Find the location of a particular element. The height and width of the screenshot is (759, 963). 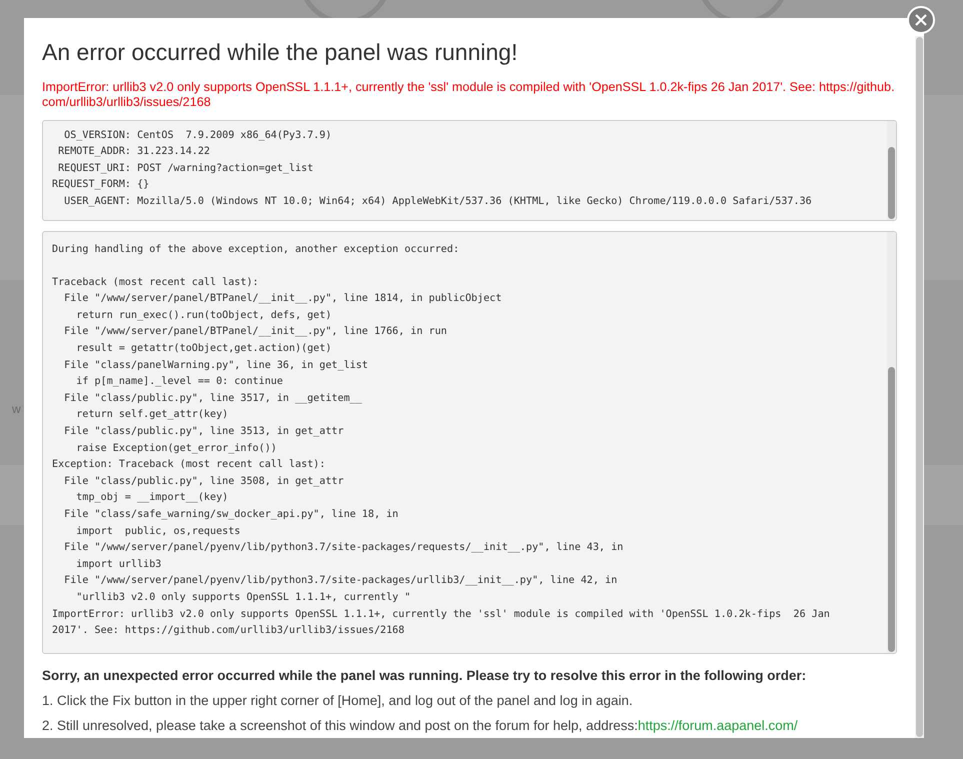

forum-link: https://forum.aapanel.com/ is located at coordinates (718, 725).